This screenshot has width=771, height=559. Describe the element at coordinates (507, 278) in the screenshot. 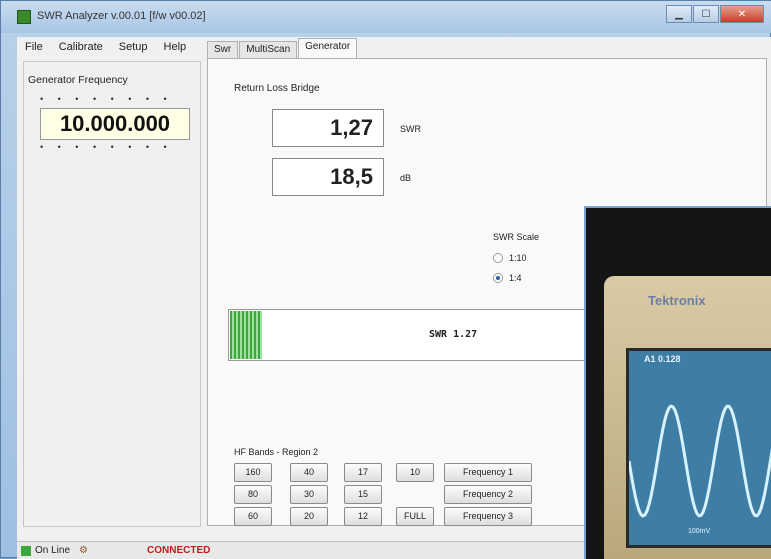

I see `scale-option-1-4: 1:4` at that location.